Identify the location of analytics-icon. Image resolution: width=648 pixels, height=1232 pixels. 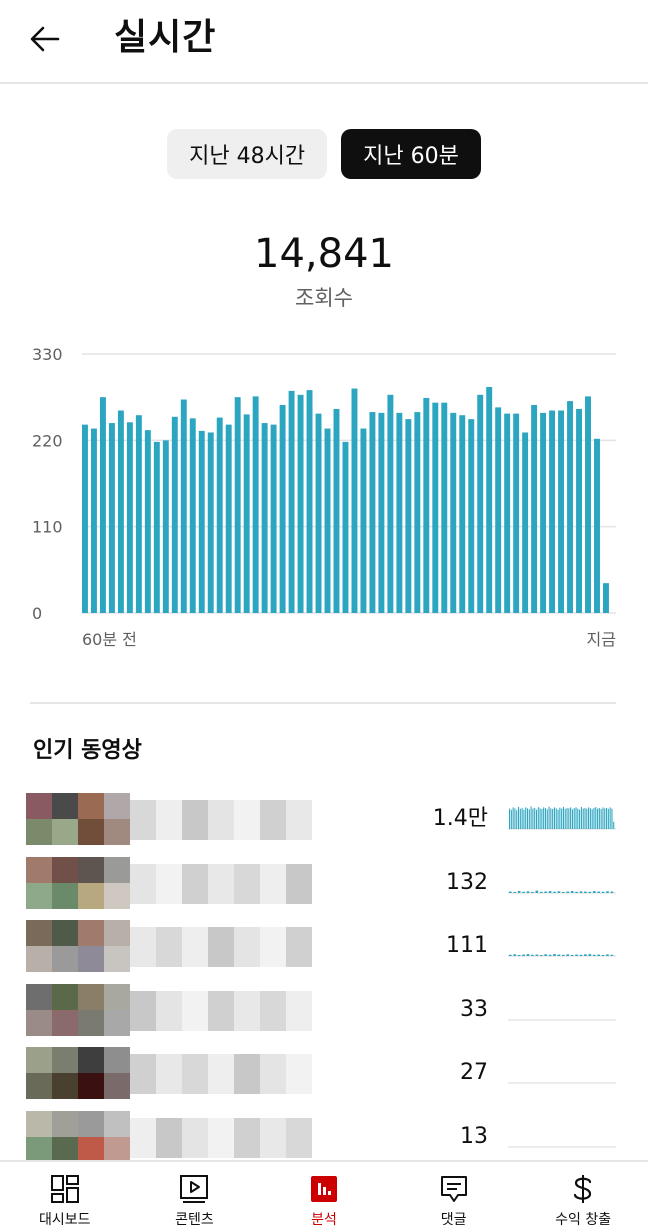
(323, 1189).